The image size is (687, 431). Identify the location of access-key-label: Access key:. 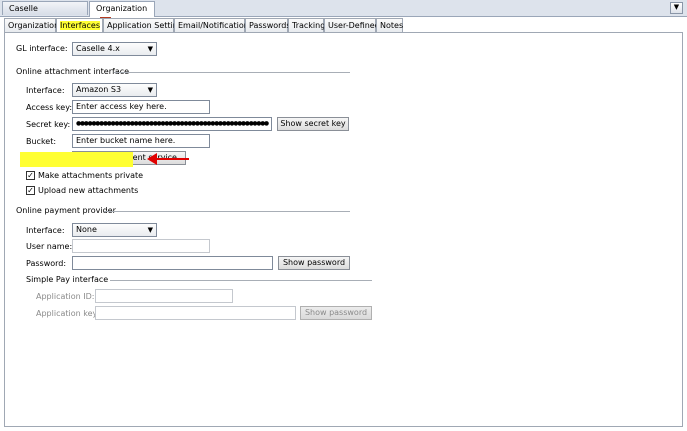
(49, 107).